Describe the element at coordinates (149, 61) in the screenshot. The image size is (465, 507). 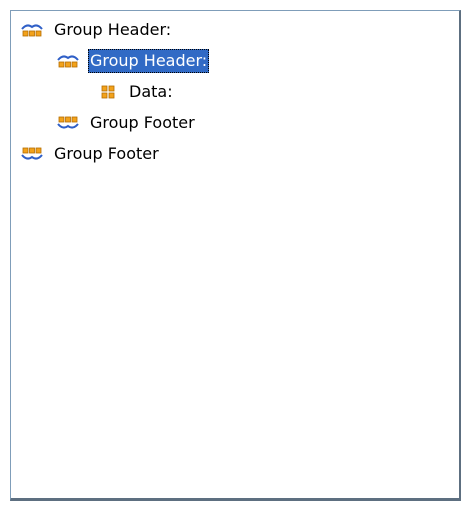
I see `tree-node-label-selected: Group Header:` at that location.